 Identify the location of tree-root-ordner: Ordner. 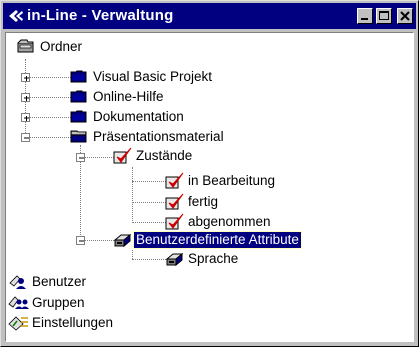
(50, 47).